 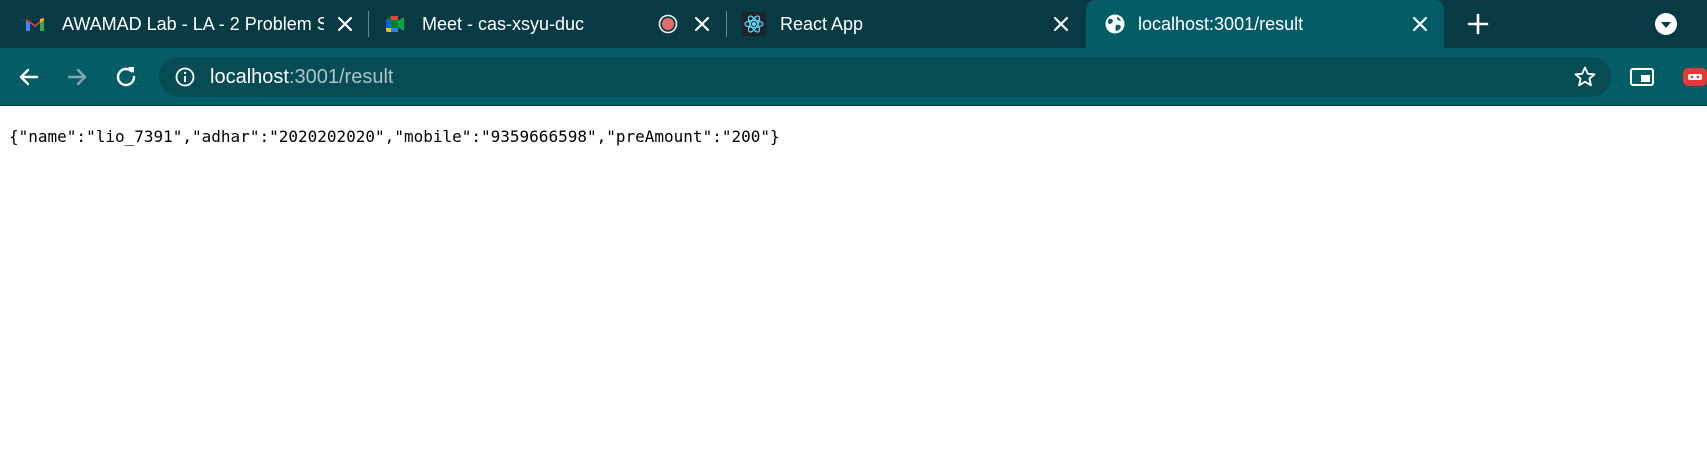 I want to click on url-host: localhost, so click(x=249, y=77).